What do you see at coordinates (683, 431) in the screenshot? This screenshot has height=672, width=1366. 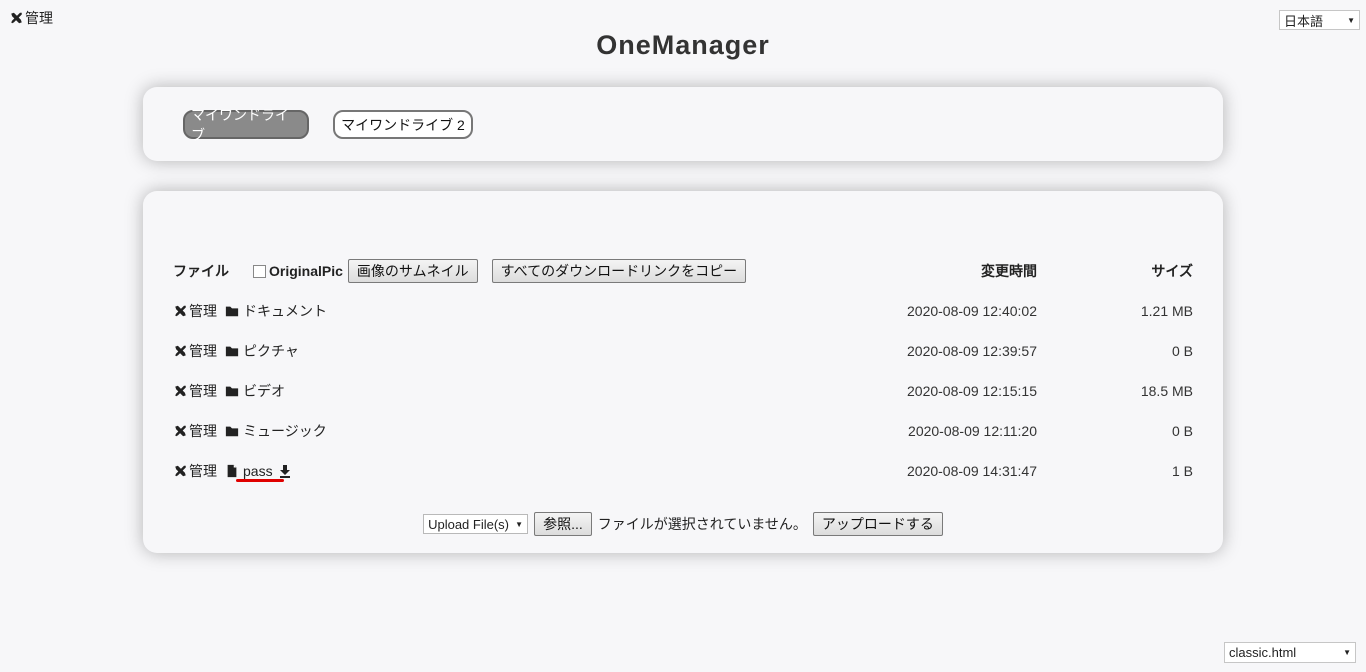 I see `table-row: 管理 ミュージック 2020-08-09 12:11:20 0 B` at bounding box center [683, 431].